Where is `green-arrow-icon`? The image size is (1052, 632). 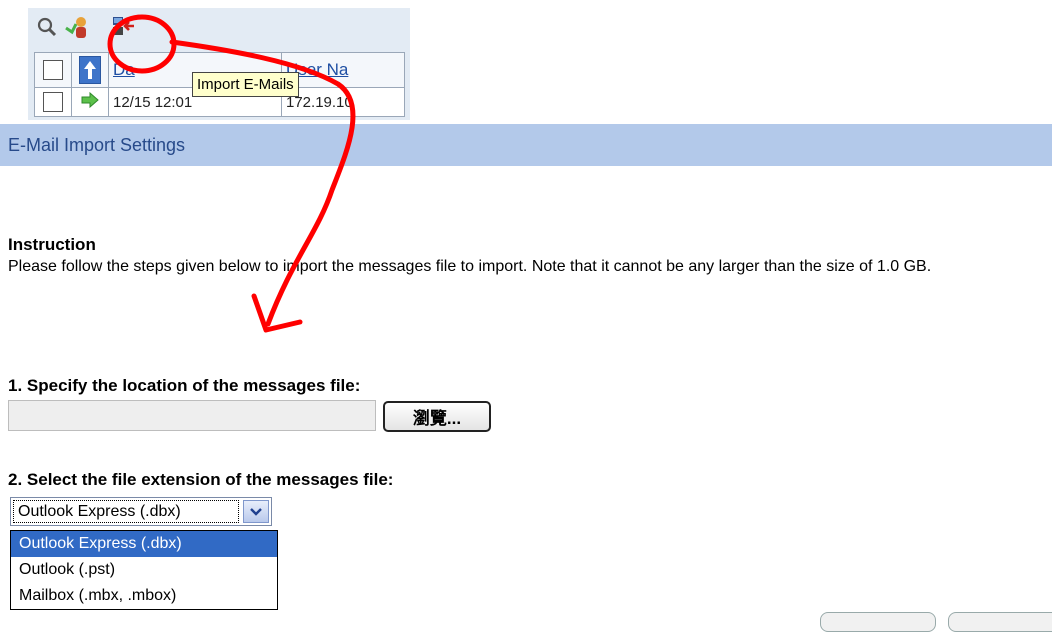
green-arrow-icon is located at coordinates (90, 100).